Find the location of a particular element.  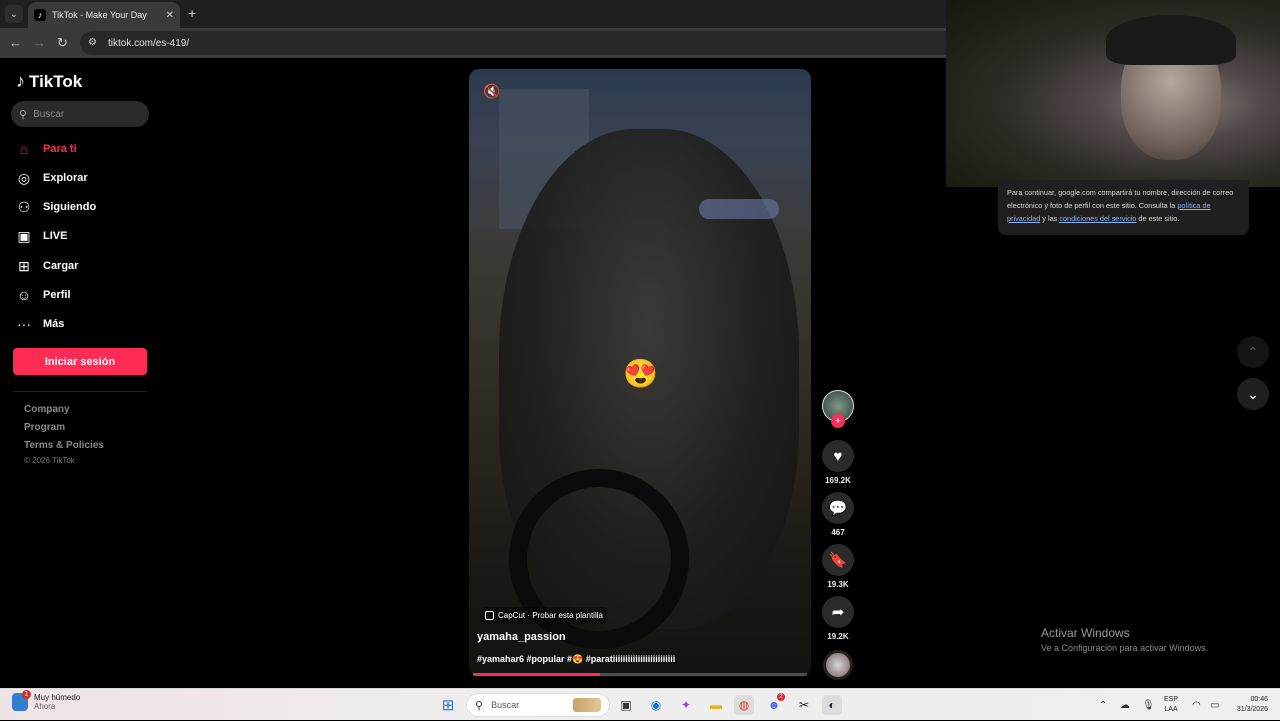

activation-title: Activar Windows is located at coordinates (1085, 633).